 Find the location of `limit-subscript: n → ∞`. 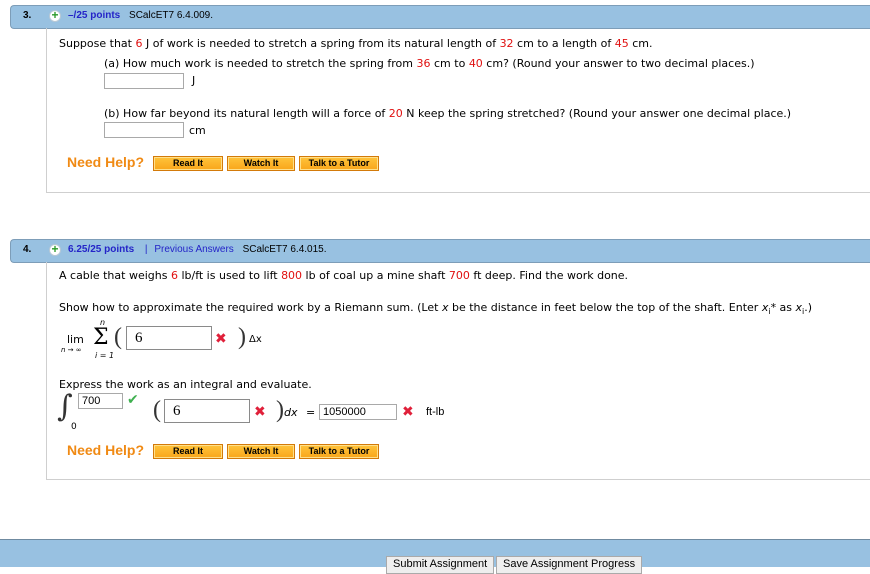

limit-subscript: n → ∞ is located at coordinates (71, 350).